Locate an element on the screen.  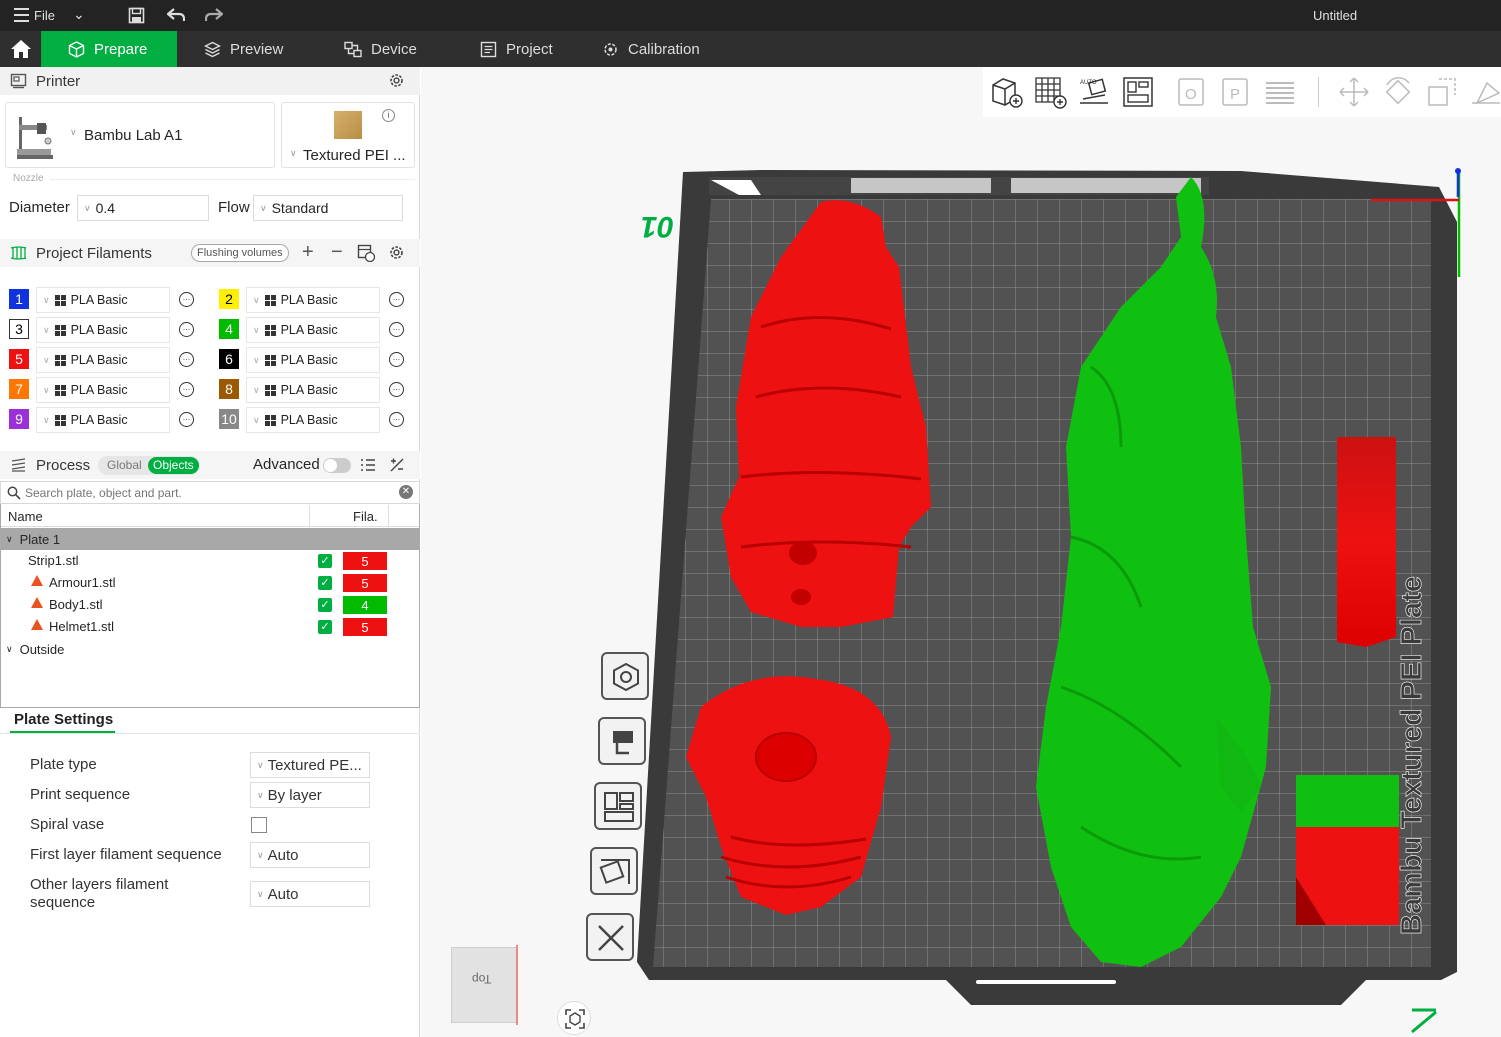
hamburger-menu-icon is located at coordinates (21, 15).